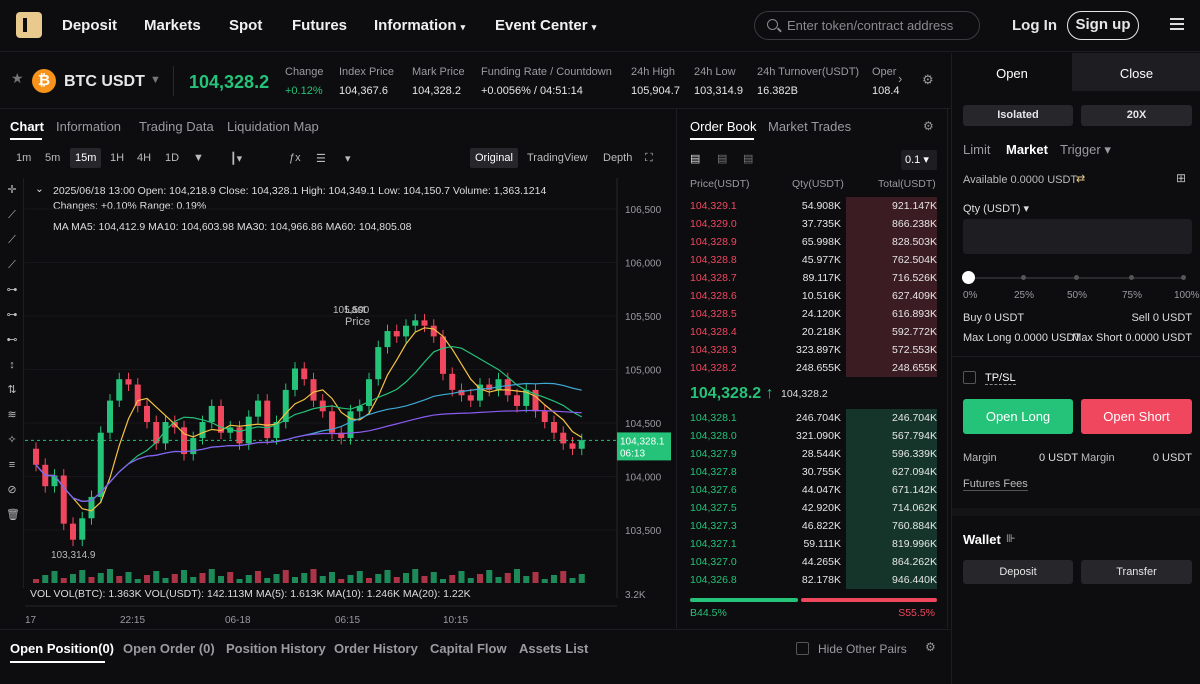  Describe the element at coordinates (802, 648) in the screenshot. I see `hide-pairs-checkbox` at that location.